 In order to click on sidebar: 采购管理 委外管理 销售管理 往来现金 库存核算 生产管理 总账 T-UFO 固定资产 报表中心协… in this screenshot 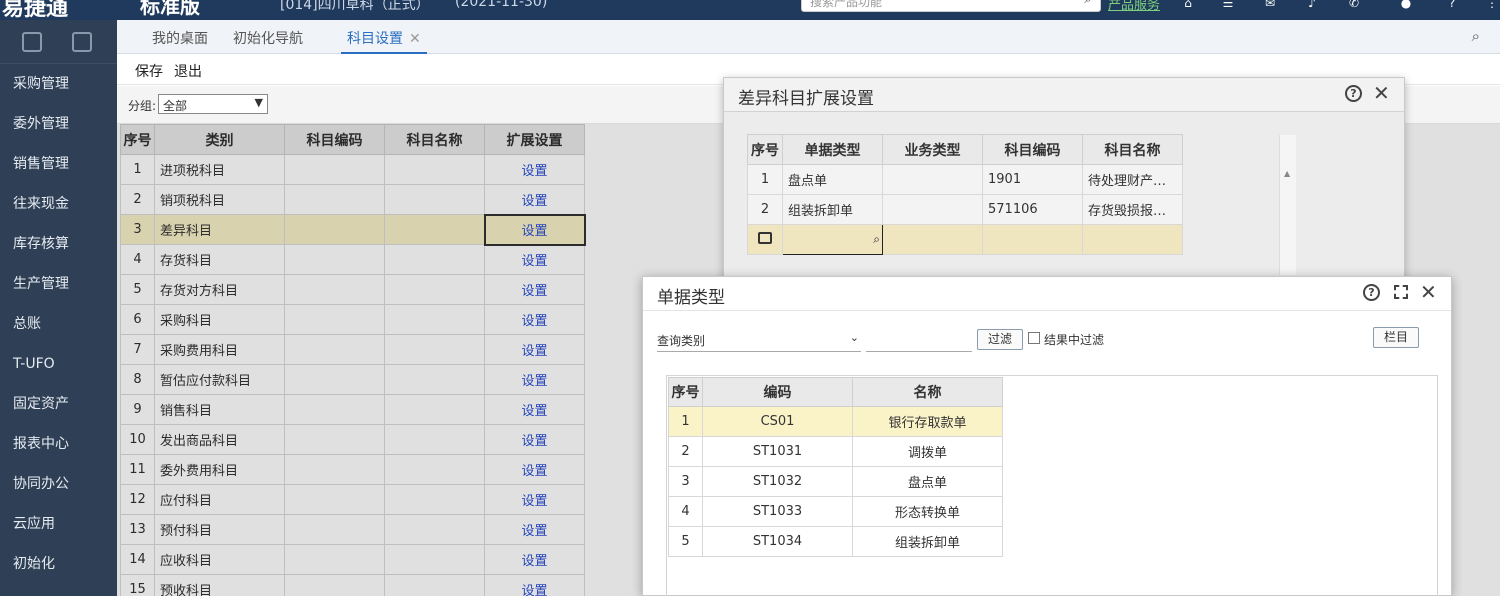, I will do `click(58, 308)`.